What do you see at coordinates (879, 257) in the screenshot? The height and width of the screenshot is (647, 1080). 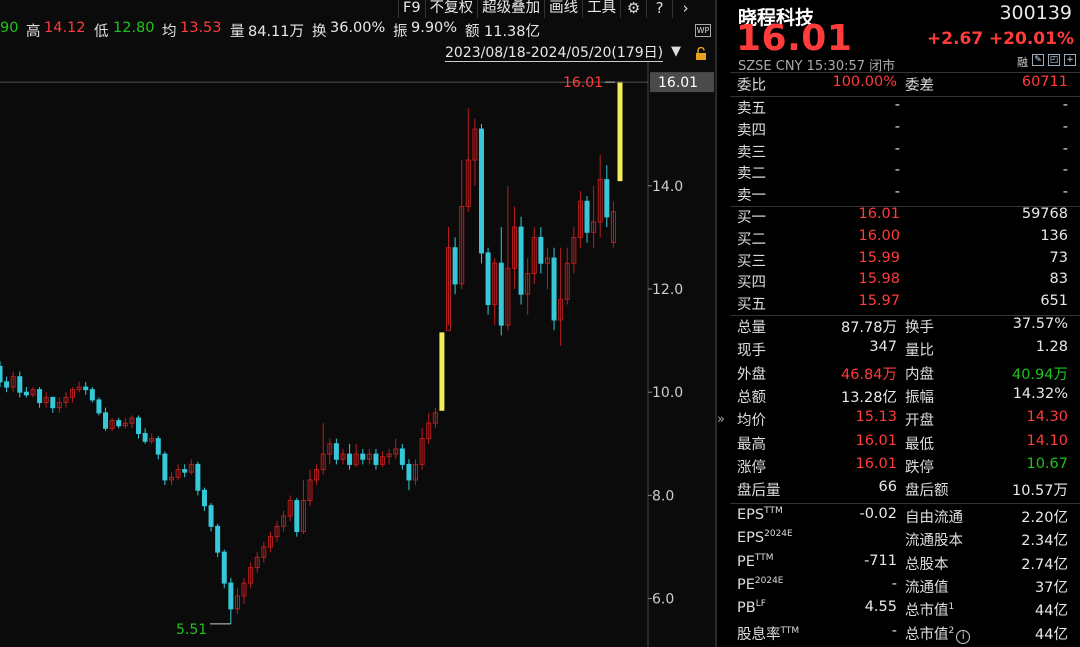 I see `bid-level-price: 15.99` at bounding box center [879, 257].